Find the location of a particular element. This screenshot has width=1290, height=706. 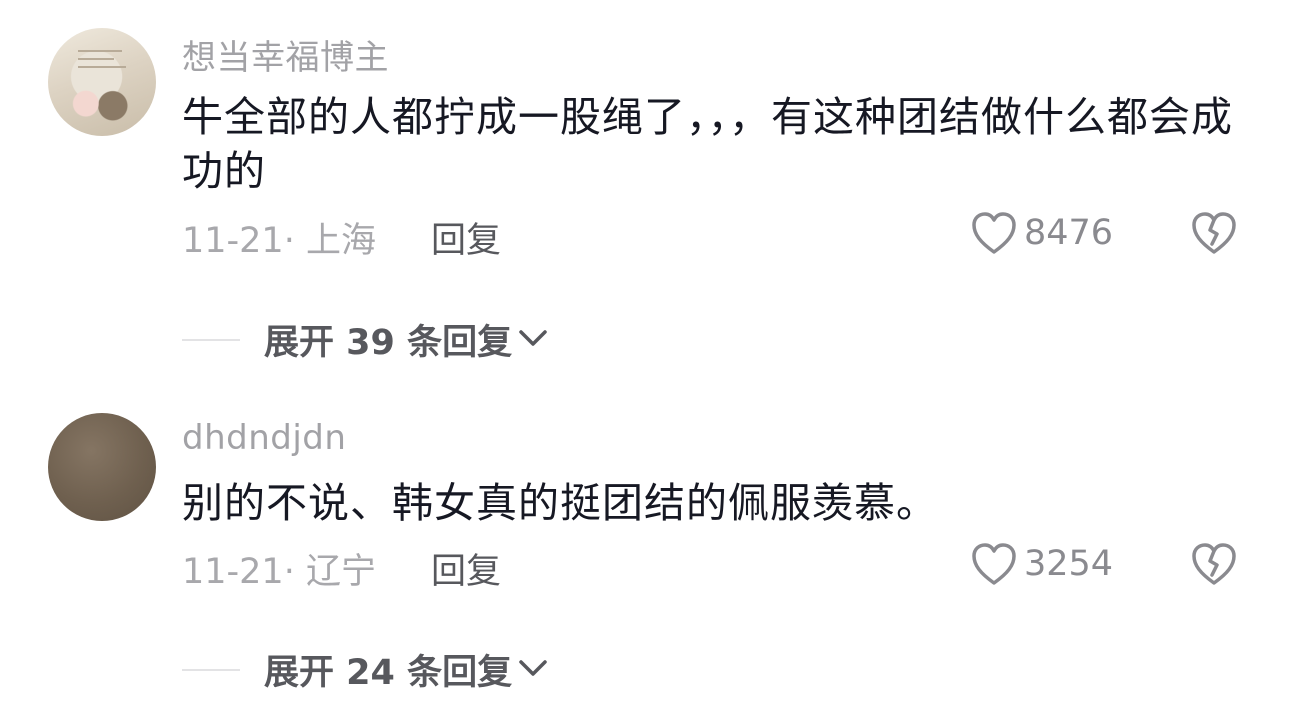

expand-replies-label: 展开 24 条回复 is located at coordinates (388, 673).